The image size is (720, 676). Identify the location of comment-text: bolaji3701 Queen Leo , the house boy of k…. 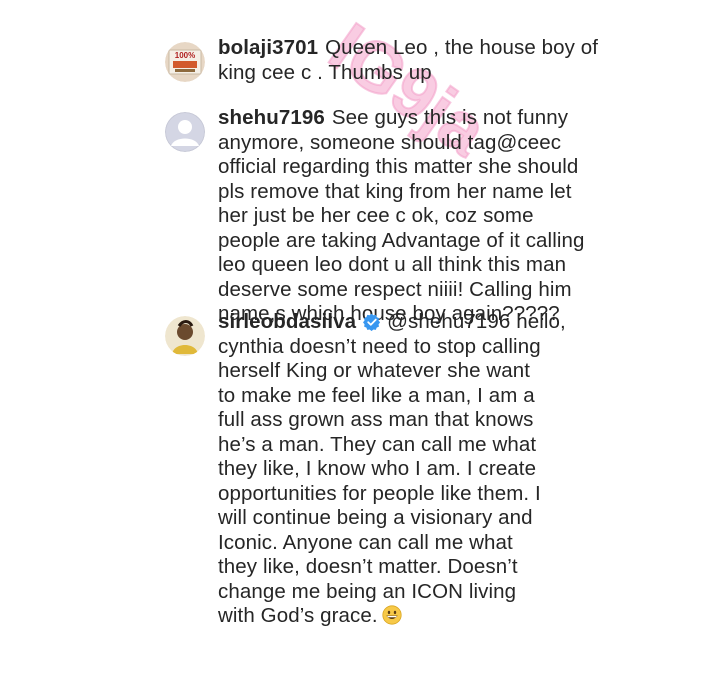
(408, 60).